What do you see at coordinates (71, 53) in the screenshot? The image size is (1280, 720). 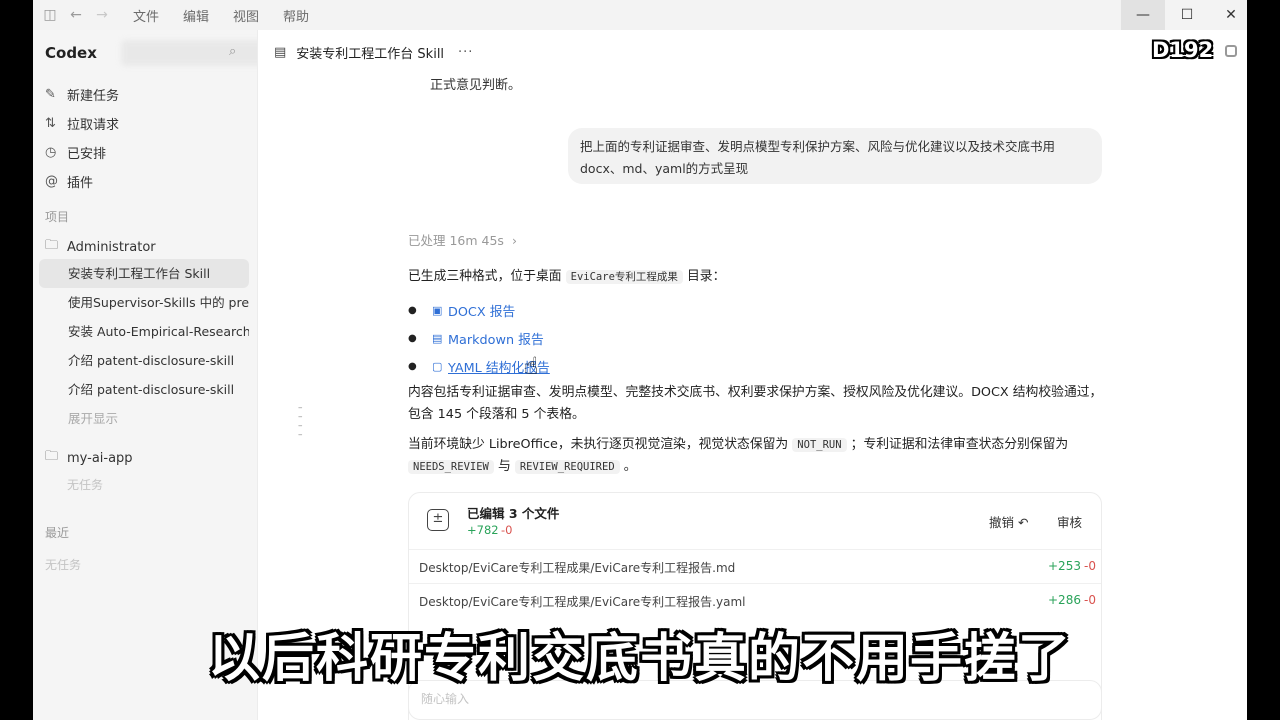 I see `app-brand: Codex` at bounding box center [71, 53].